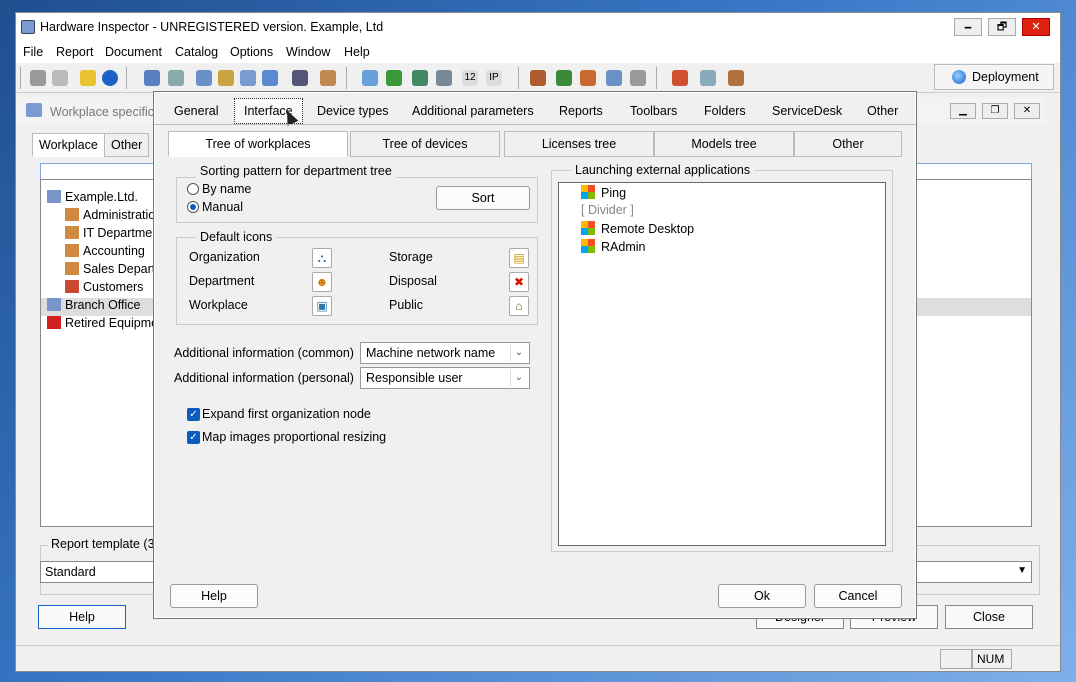  Describe the element at coordinates (995, 111) in the screenshot. I see `child-restore-button: ❐` at that location.